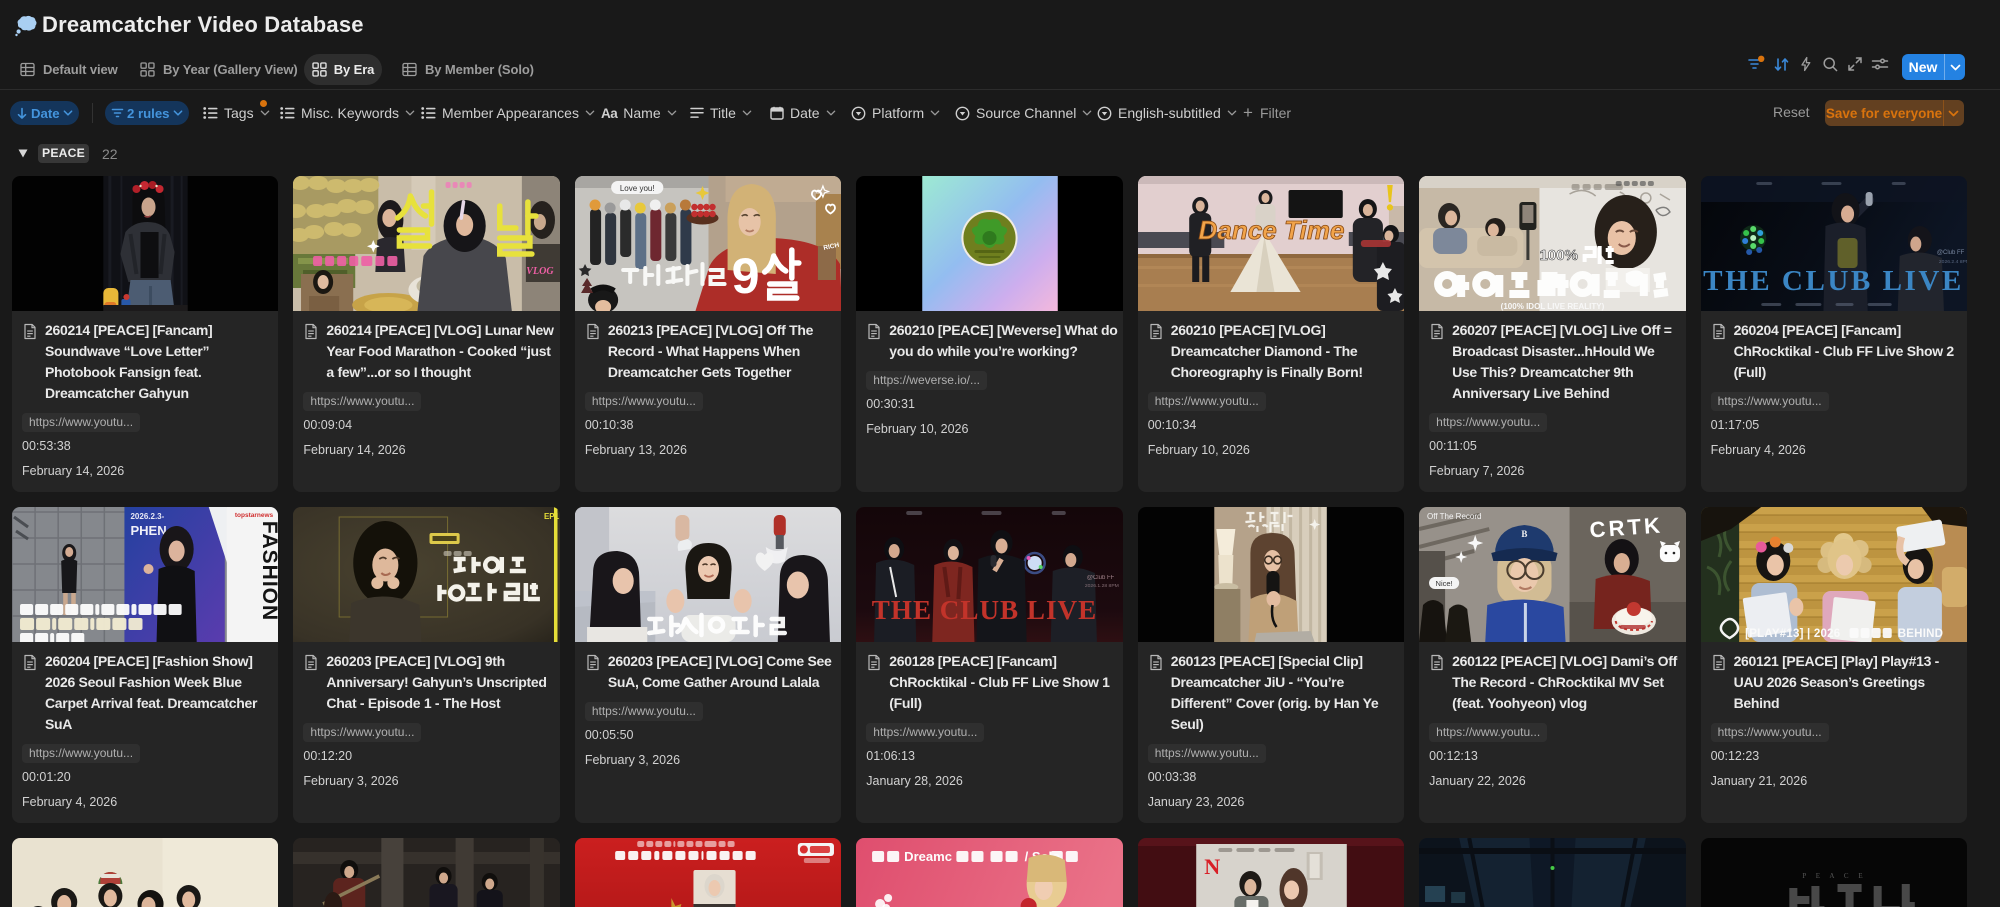 This screenshot has height=907, width=2000. What do you see at coordinates (746, 276) in the screenshot?
I see `svg-text: 9` at bounding box center [746, 276].